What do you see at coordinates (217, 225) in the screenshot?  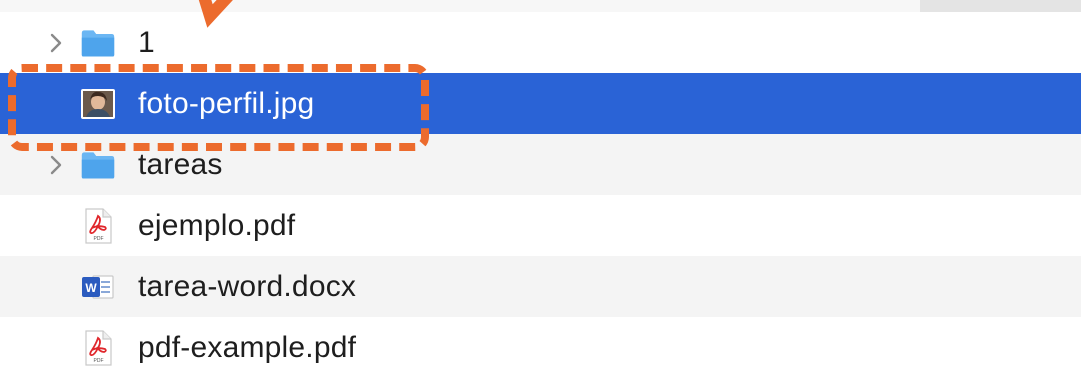 I see `file-name: ejemplo.pdf` at bounding box center [217, 225].